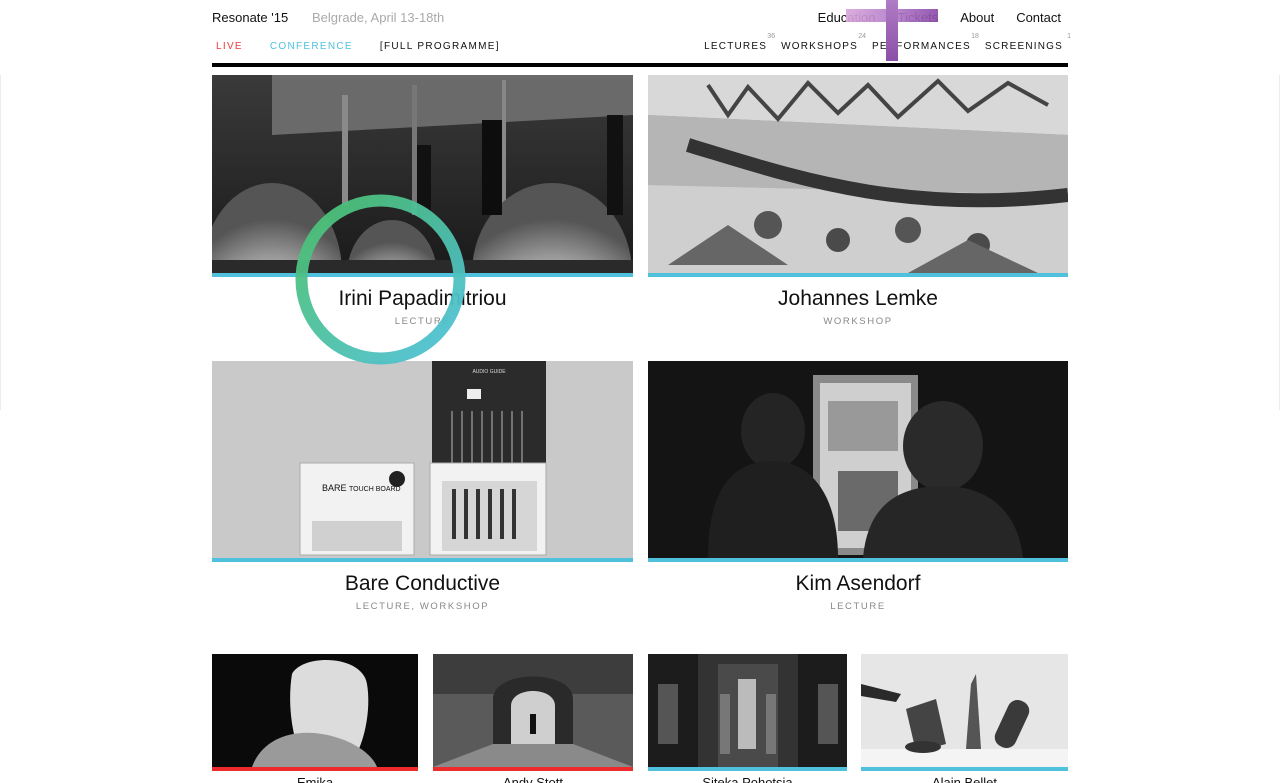 Image resolution: width=1280 pixels, height=783 pixels. What do you see at coordinates (378, 17) in the screenshot?
I see `event-location: Belgrade, April 13-18th` at bounding box center [378, 17].